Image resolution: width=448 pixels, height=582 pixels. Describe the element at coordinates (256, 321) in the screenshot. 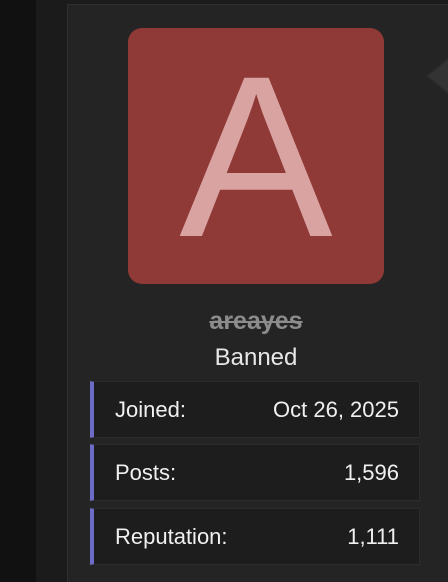

I see `username-link: areayes` at that location.